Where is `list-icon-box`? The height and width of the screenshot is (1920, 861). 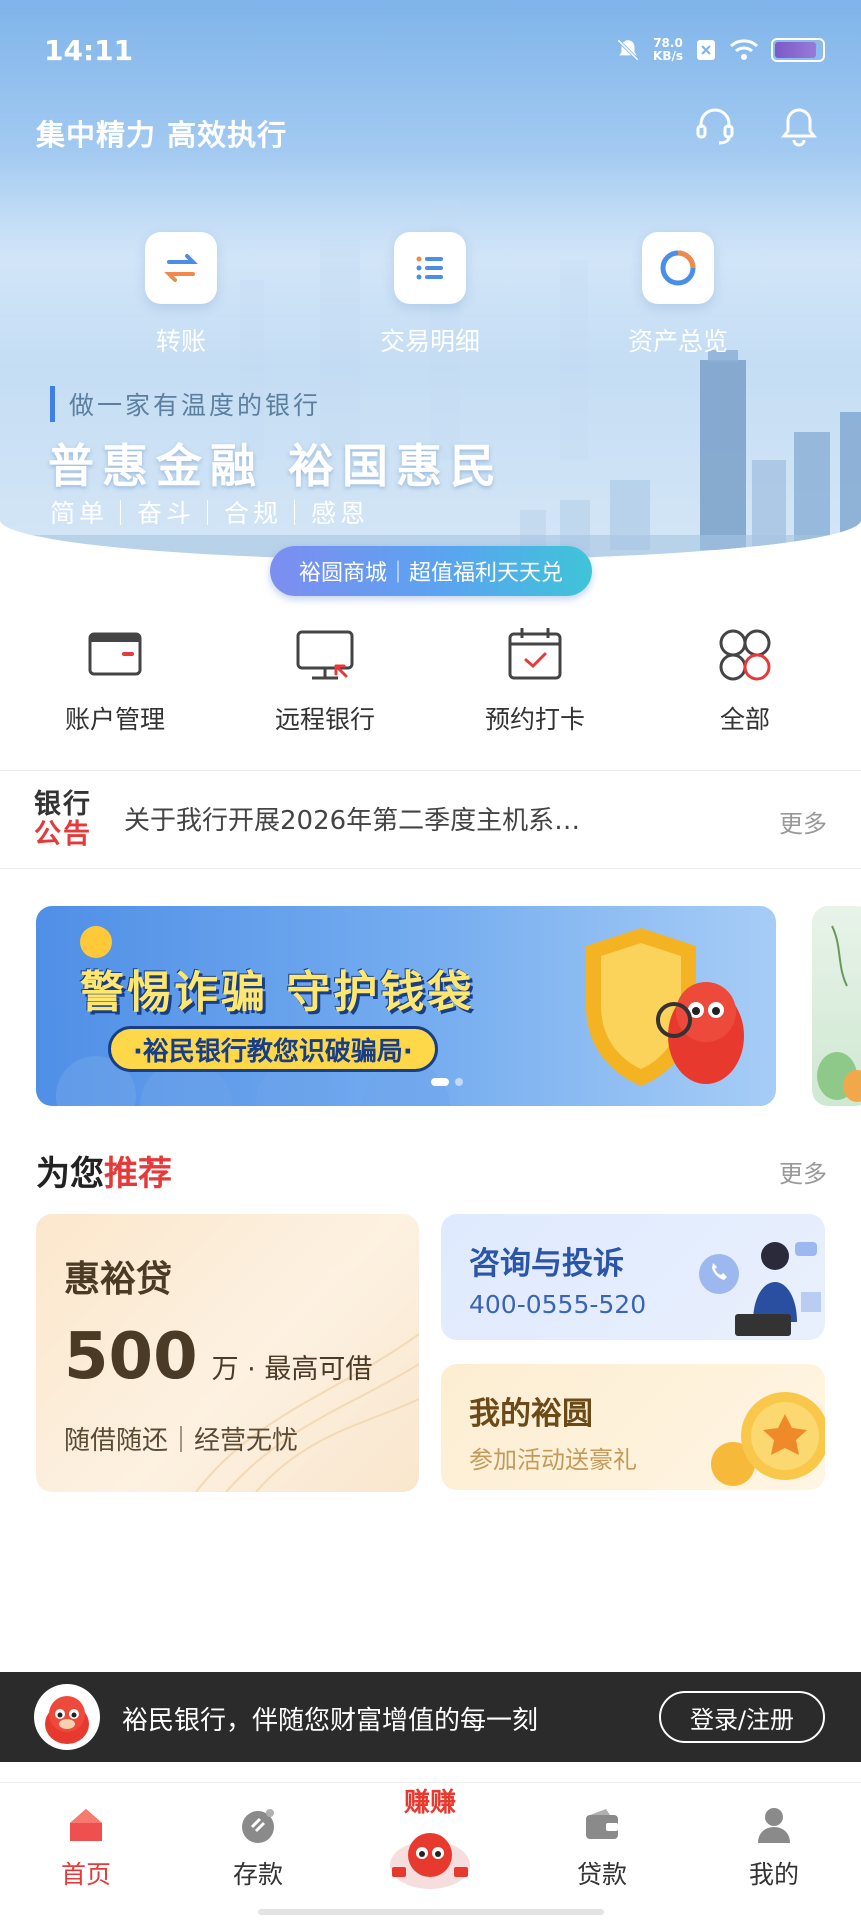 list-icon-box is located at coordinates (430, 268).